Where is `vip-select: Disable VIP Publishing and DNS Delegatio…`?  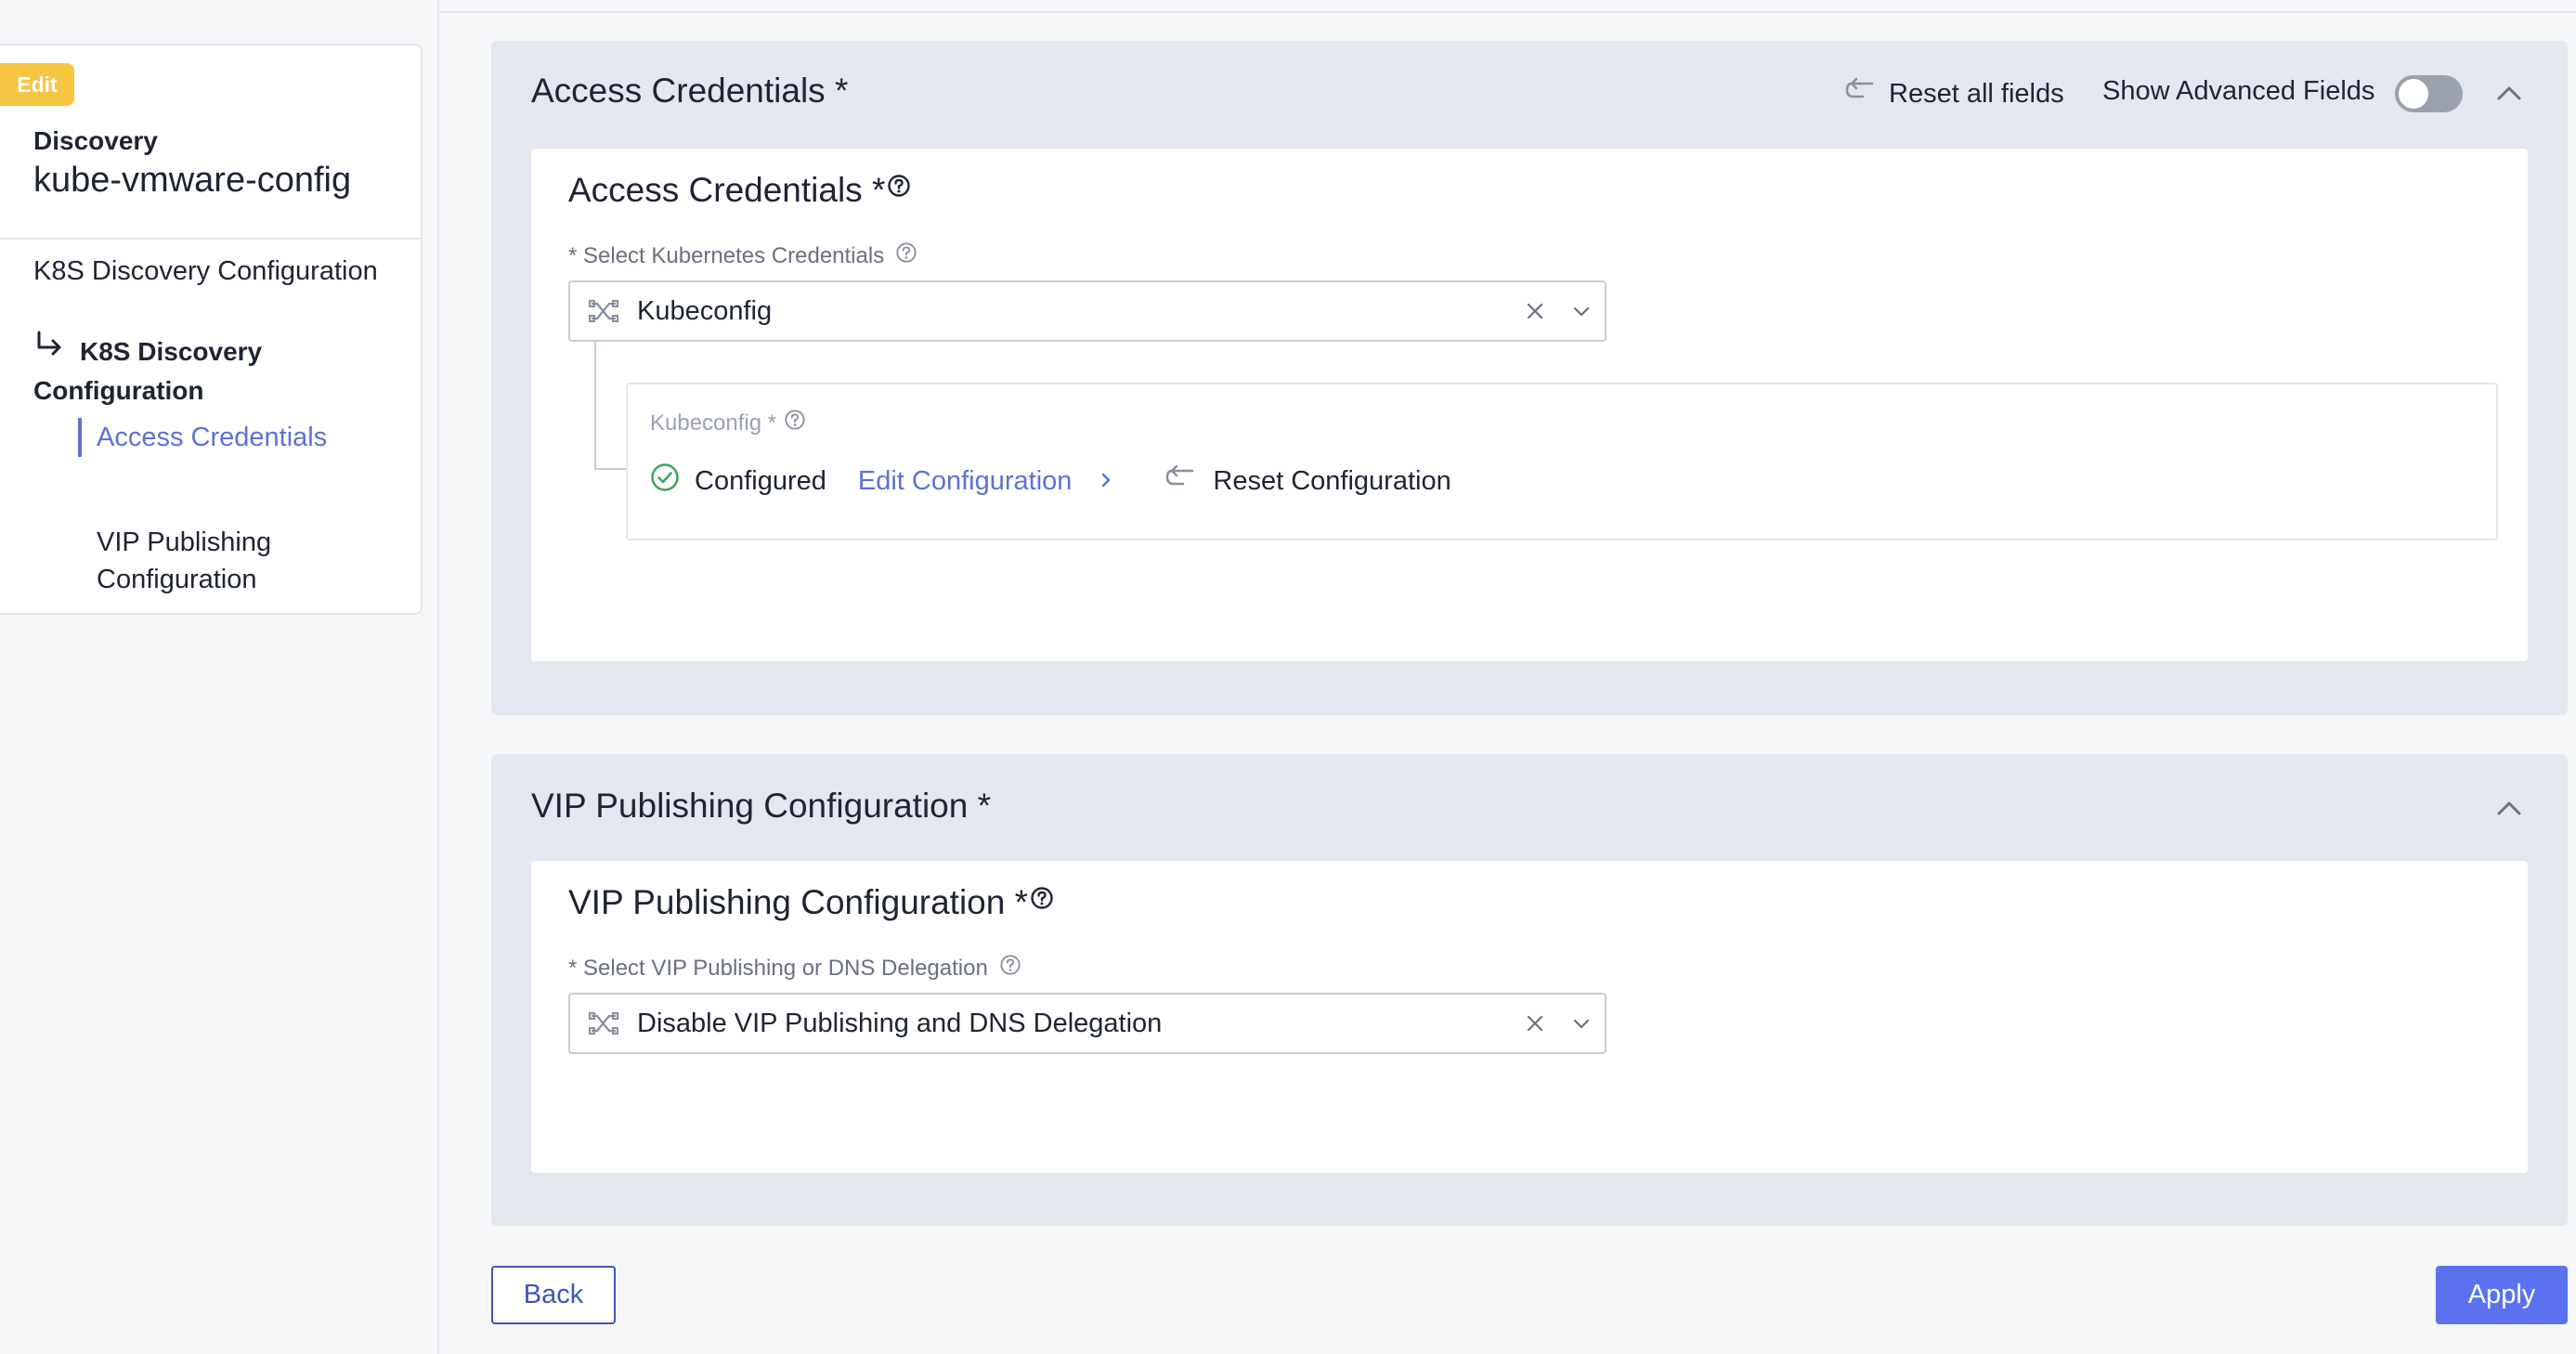
vip-select: Disable VIP Publishing and DNS Delegatio… is located at coordinates (1087, 1024).